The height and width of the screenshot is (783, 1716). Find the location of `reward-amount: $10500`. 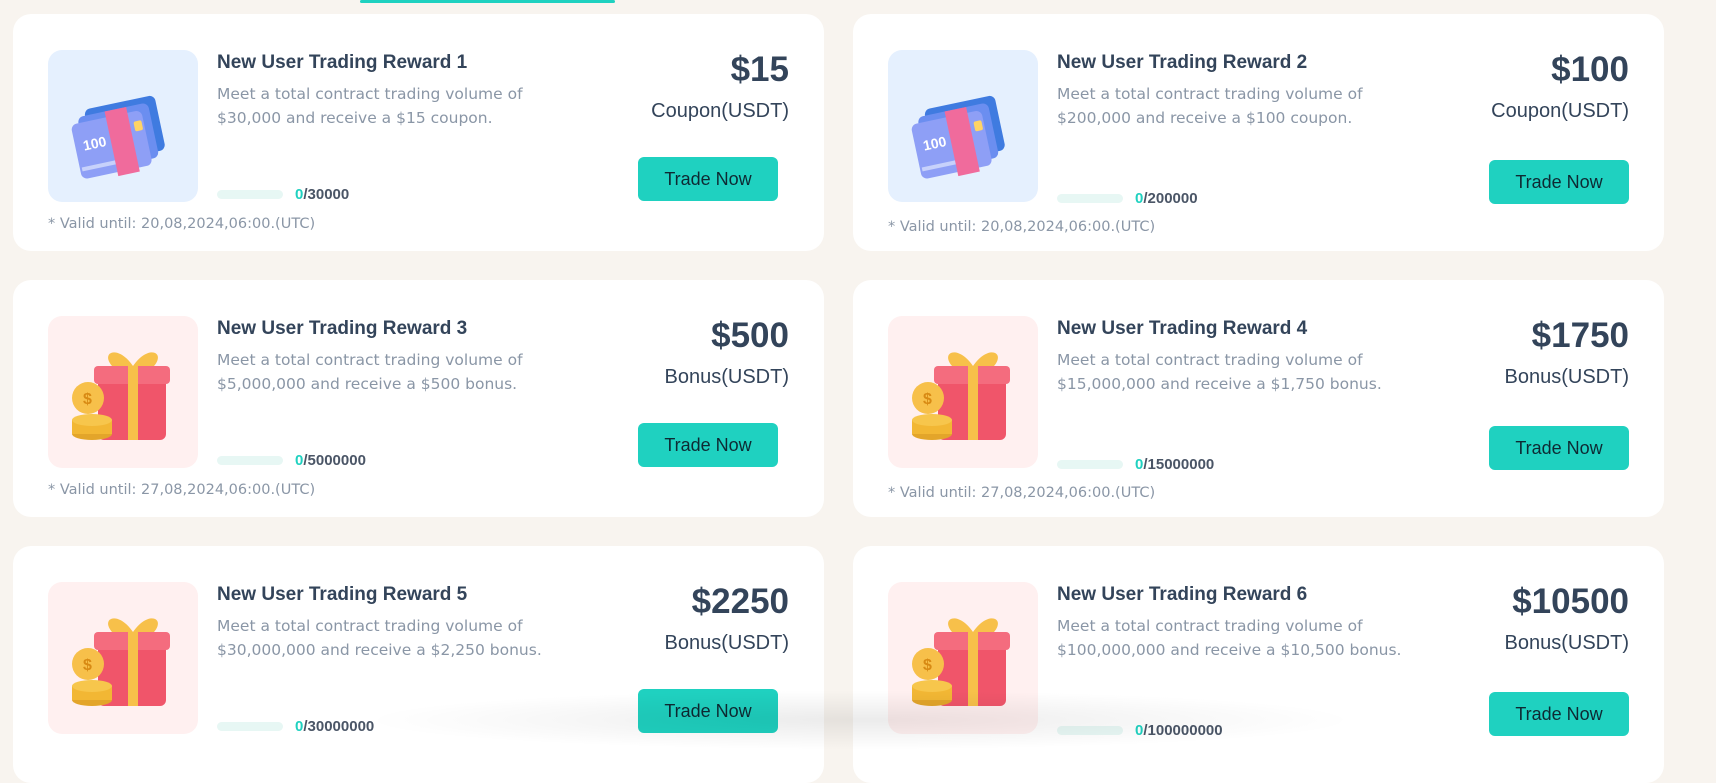

reward-amount: $10500 is located at coordinates (1570, 601).